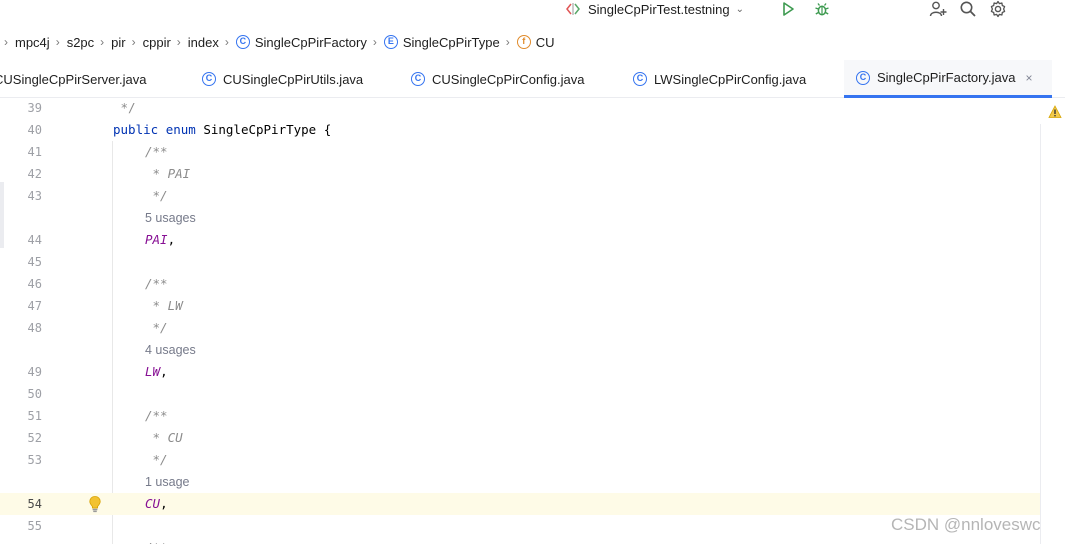 The height and width of the screenshot is (544, 1065). I want to click on enum-declaration: SingleCpPirType {, so click(263, 129).